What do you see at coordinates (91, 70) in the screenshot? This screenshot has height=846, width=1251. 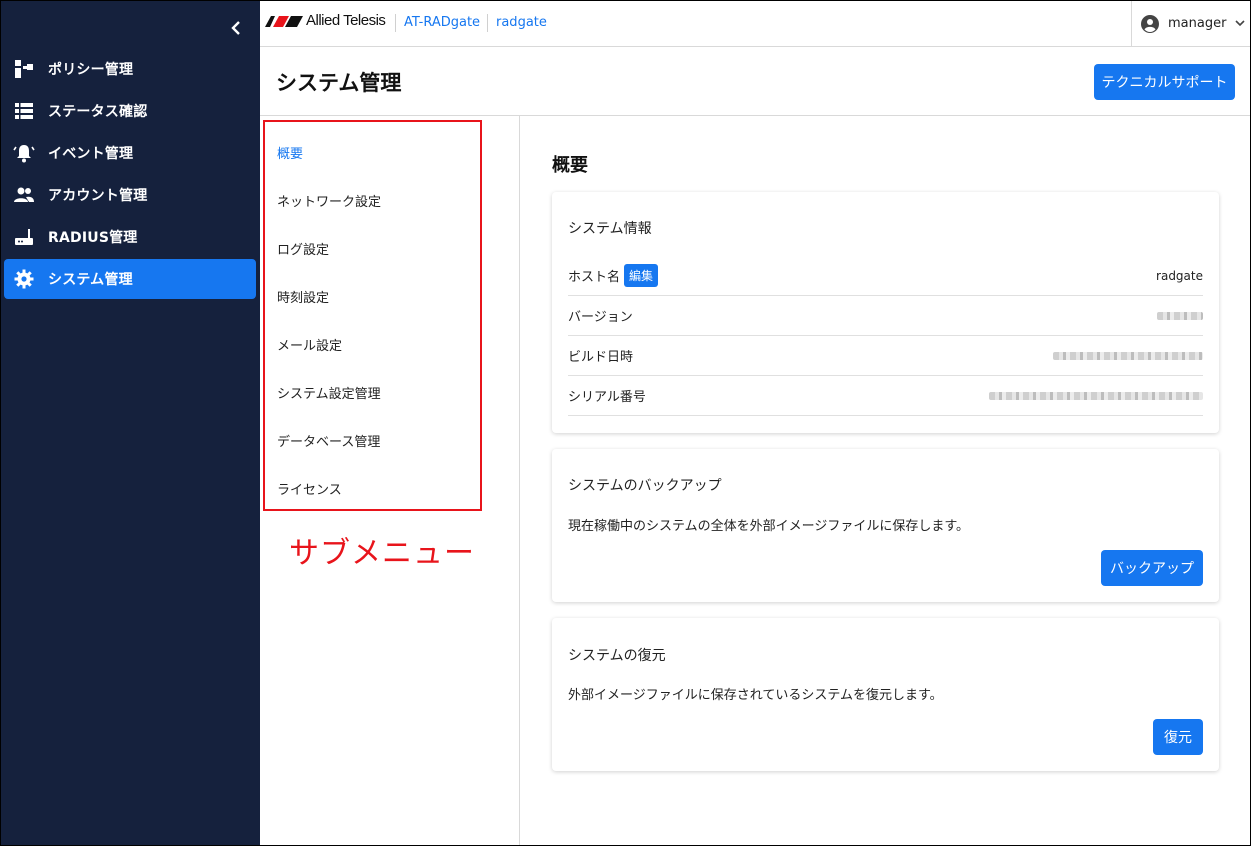 I see `sidebar-item-label: ポリシー管理` at bounding box center [91, 70].